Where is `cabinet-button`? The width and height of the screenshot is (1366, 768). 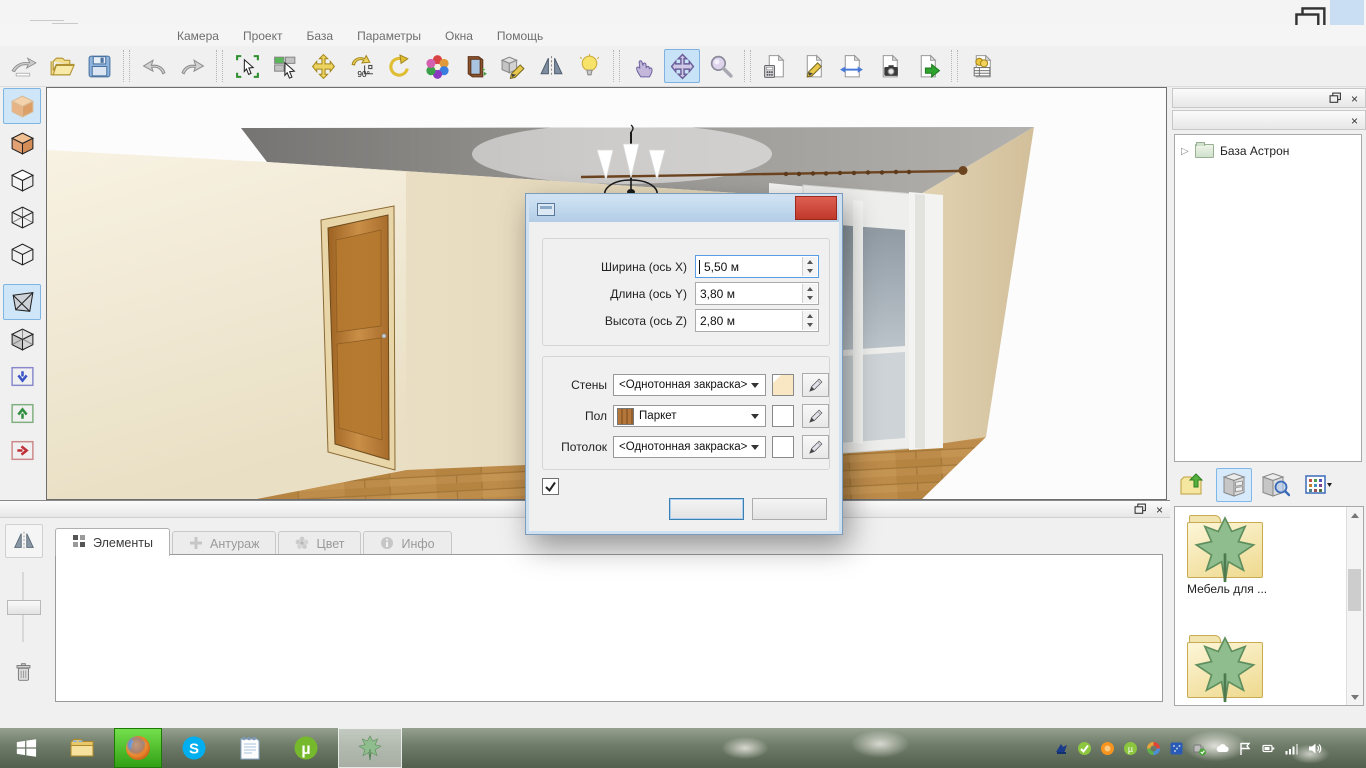
cabinet-button is located at coordinates (1234, 485).